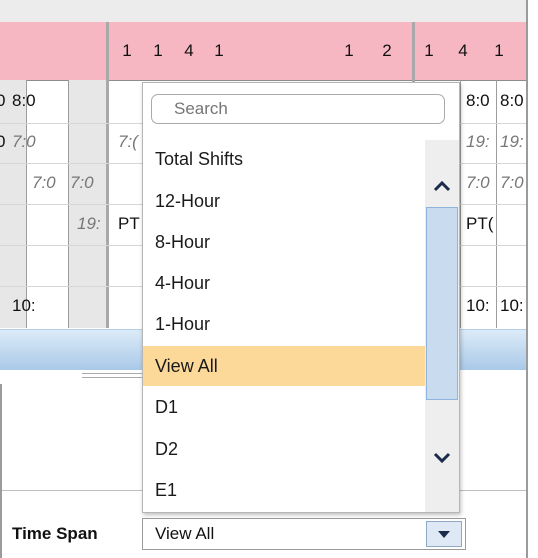 This screenshot has width=538, height=558. Describe the element at coordinates (0, 306) in the screenshot. I see `grid-cell: :` at that location.